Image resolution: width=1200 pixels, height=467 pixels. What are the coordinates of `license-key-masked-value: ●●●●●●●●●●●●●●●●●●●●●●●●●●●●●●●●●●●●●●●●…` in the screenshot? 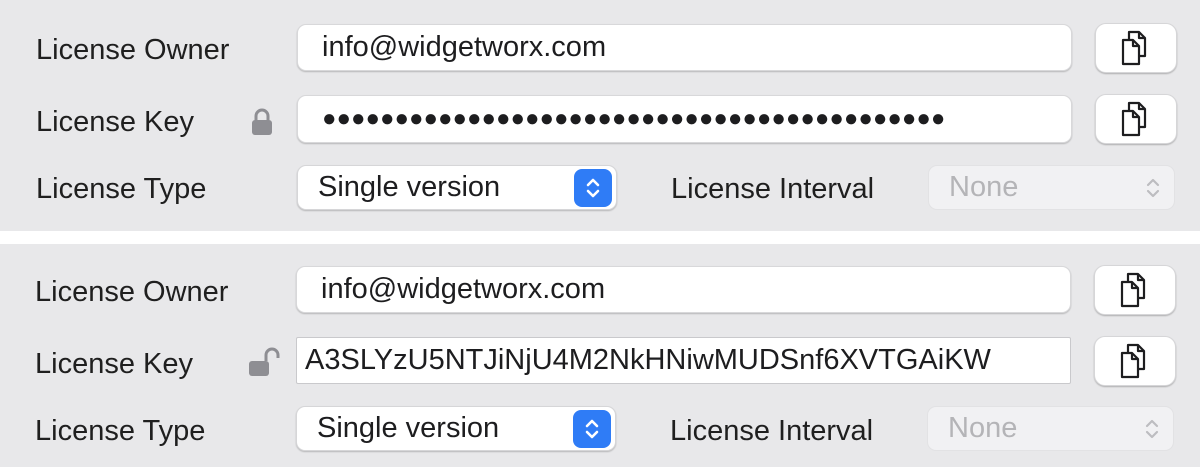 It's located at (634, 118).